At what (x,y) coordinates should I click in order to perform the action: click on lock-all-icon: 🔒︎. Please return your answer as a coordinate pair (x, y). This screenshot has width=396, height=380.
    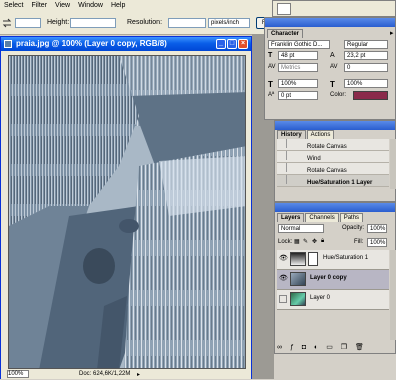
    Looking at the image, I should click on (322, 241).